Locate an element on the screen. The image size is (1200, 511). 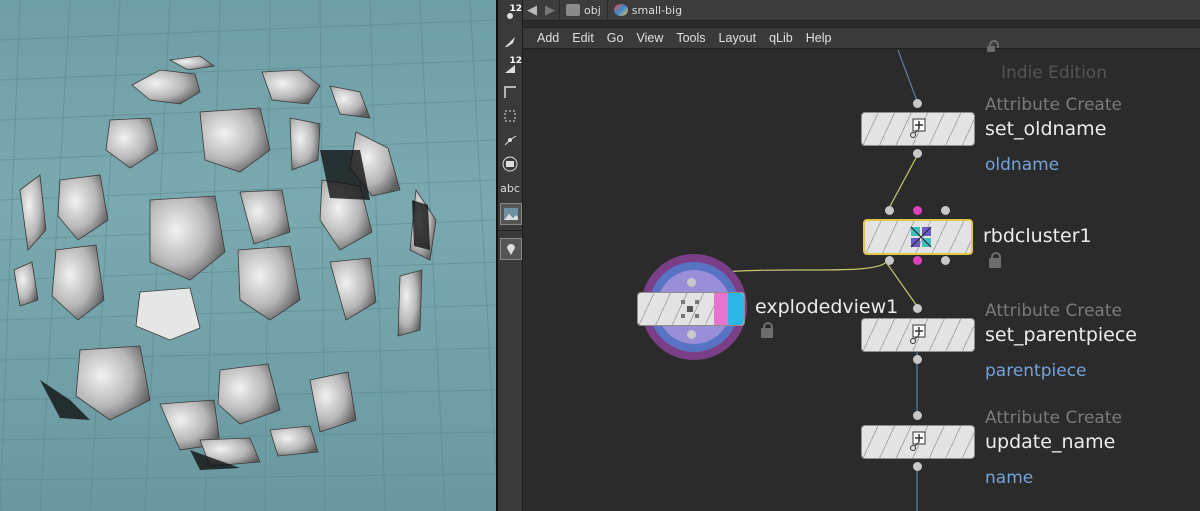
exploded-view-icon is located at coordinates (690, 309).